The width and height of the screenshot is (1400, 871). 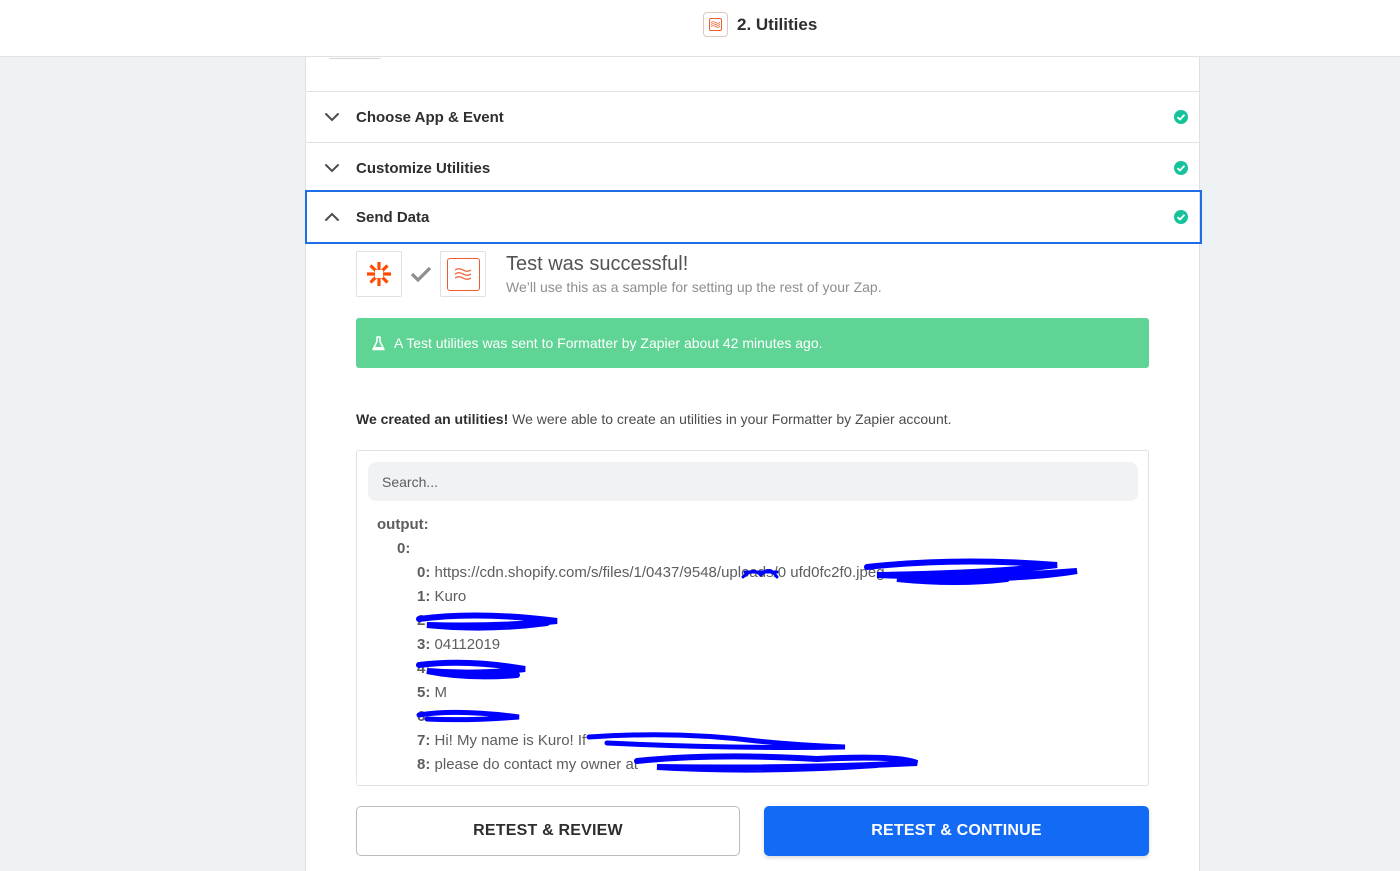 I want to click on section-customize-utilities: Customize Utilities, so click(x=753, y=167).